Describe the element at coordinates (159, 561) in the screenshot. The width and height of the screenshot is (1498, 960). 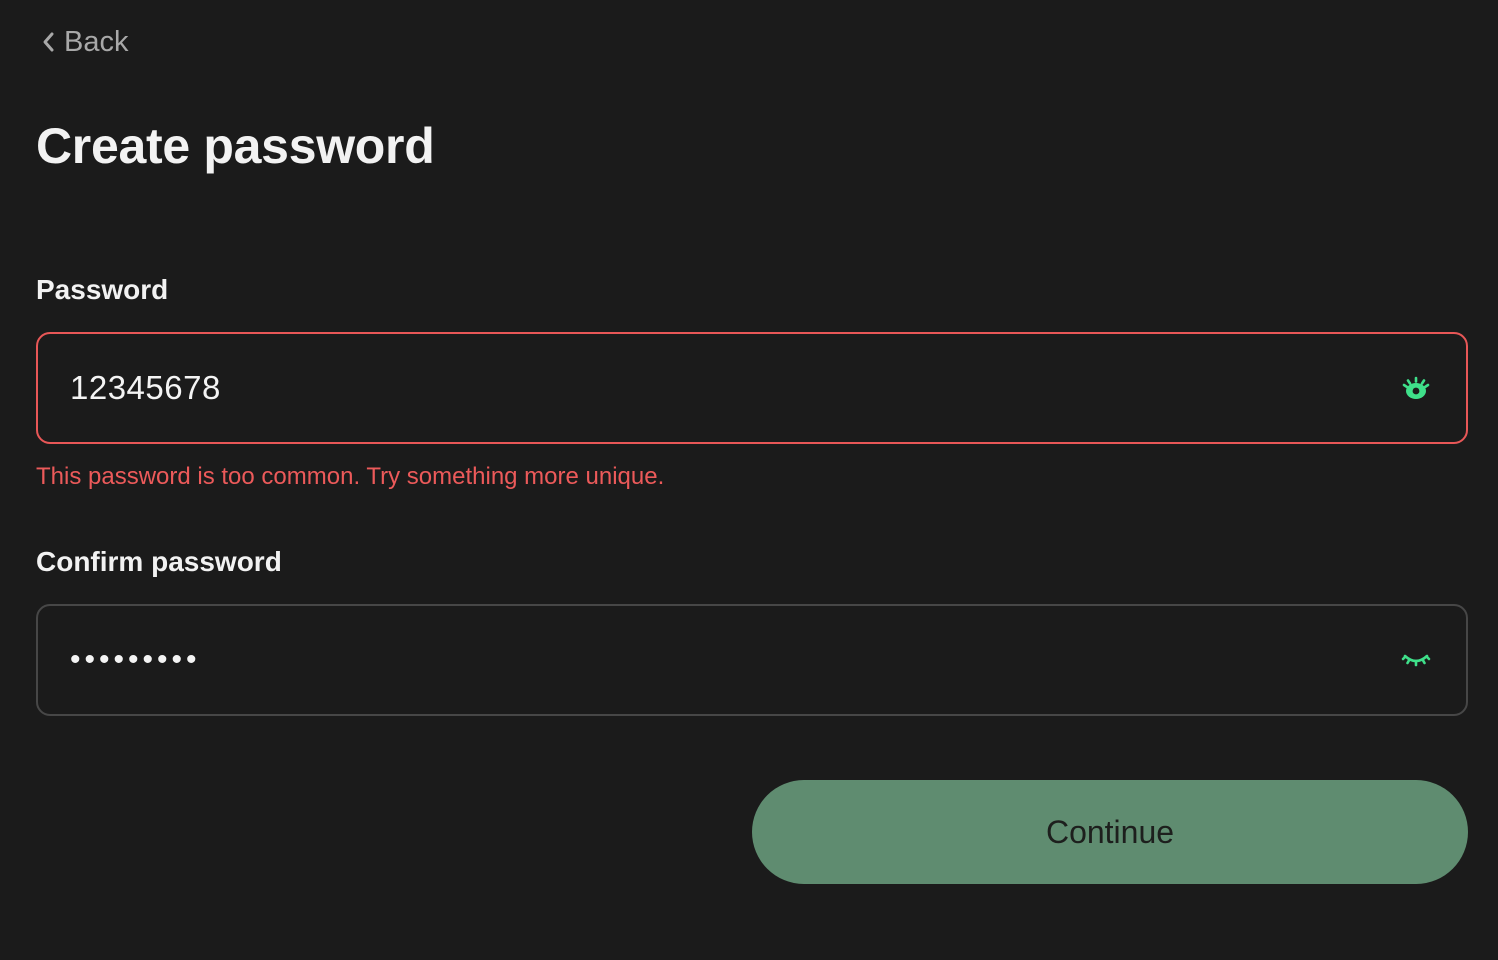
I see `confirm-password-label: Confirm password` at that location.